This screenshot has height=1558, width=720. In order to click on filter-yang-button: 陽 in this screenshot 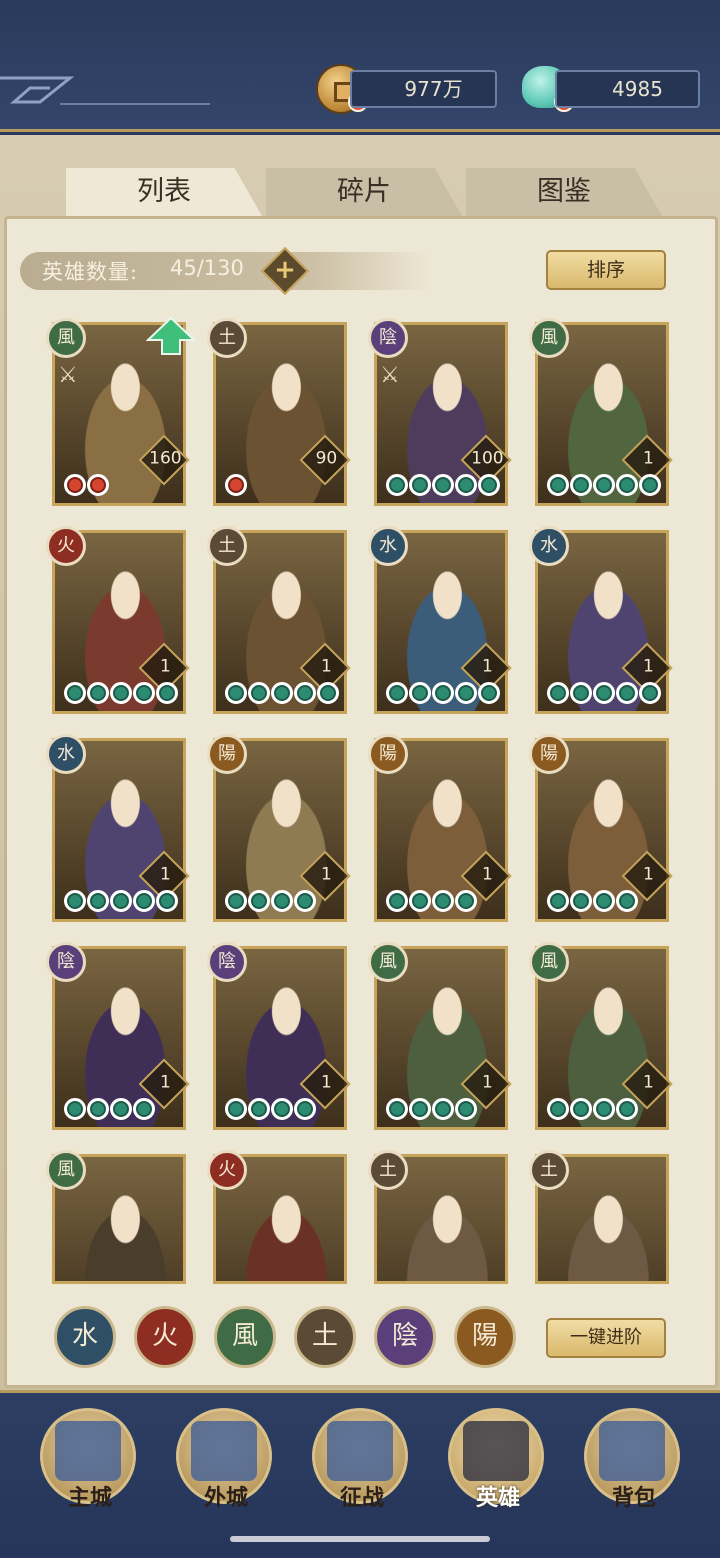, I will do `click(485, 1337)`.